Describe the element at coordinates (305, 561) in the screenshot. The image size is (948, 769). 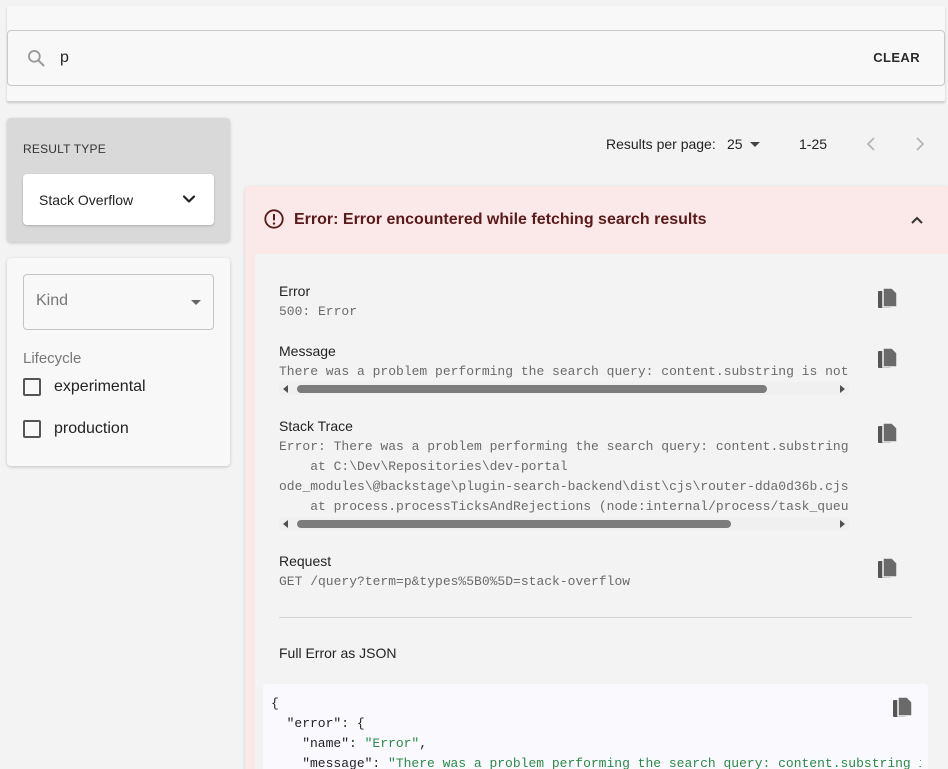
I see `field-label: Request` at that location.